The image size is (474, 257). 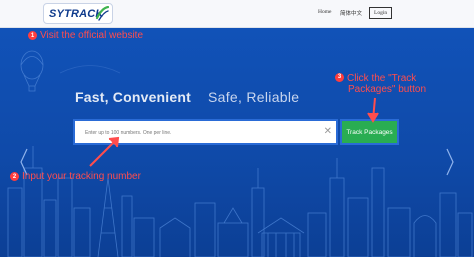 What do you see at coordinates (14, 176) in the screenshot?
I see `step-2-number: 2` at bounding box center [14, 176].